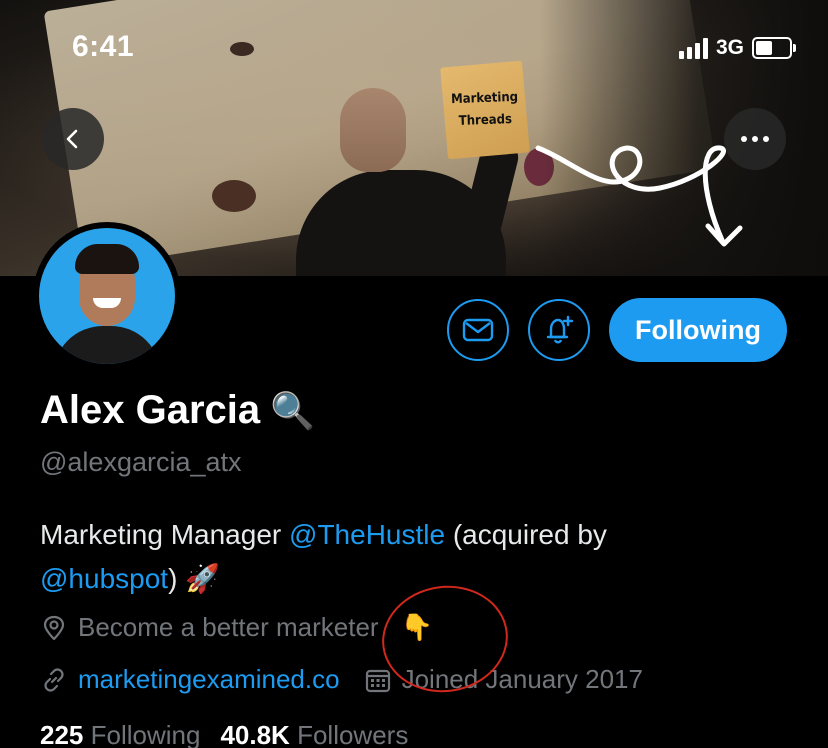 The width and height of the screenshot is (828, 748). What do you see at coordinates (209, 679) in the screenshot?
I see `website-link: marketingexamined.co` at bounding box center [209, 679].